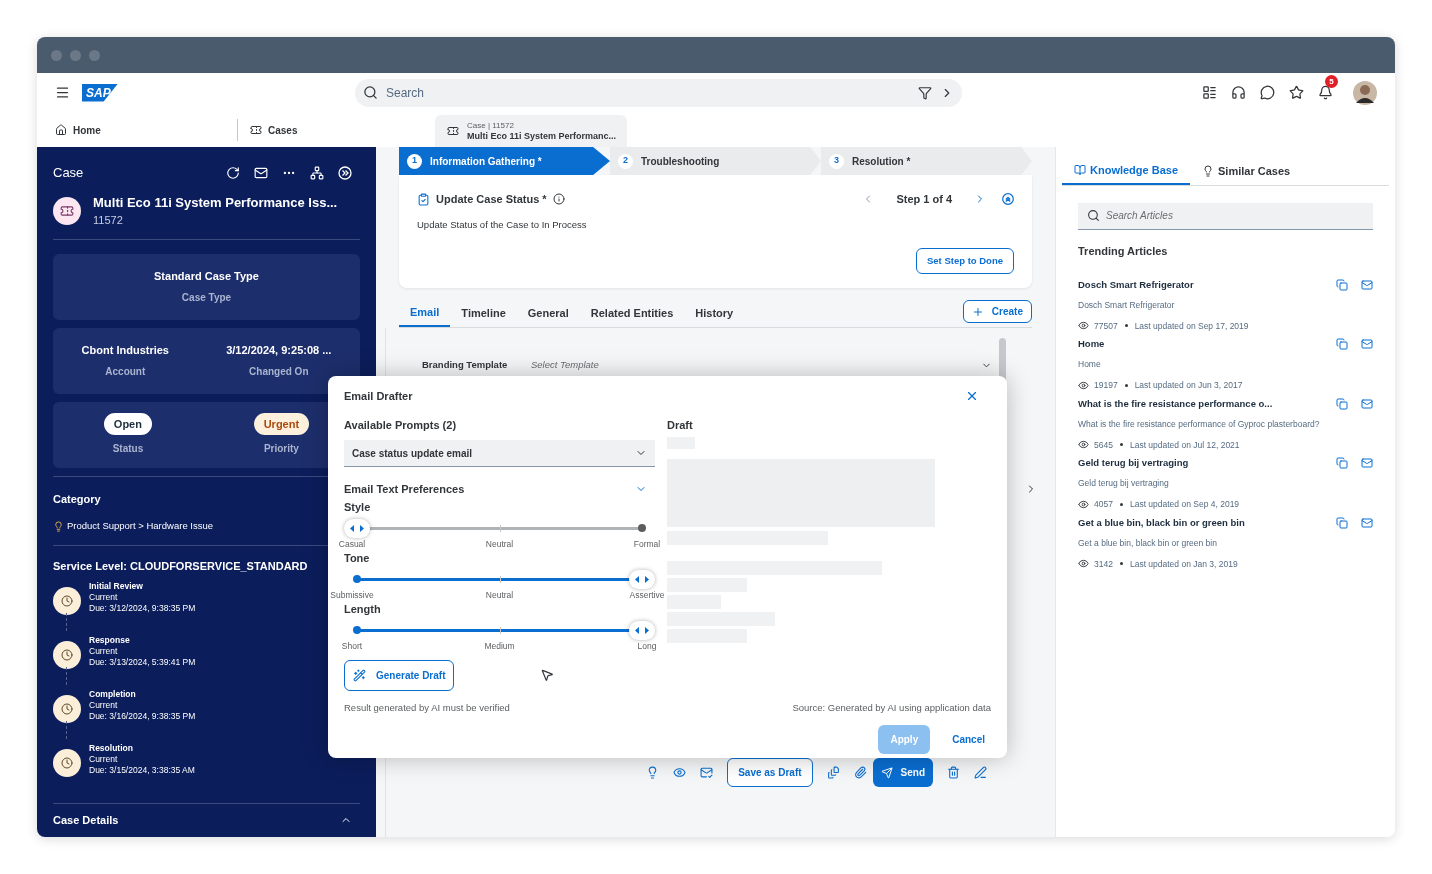 The image size is (1432, 874). Describe the element at coordinates (100, 92) in the screenshot. I see `logo: SAP` at that location.